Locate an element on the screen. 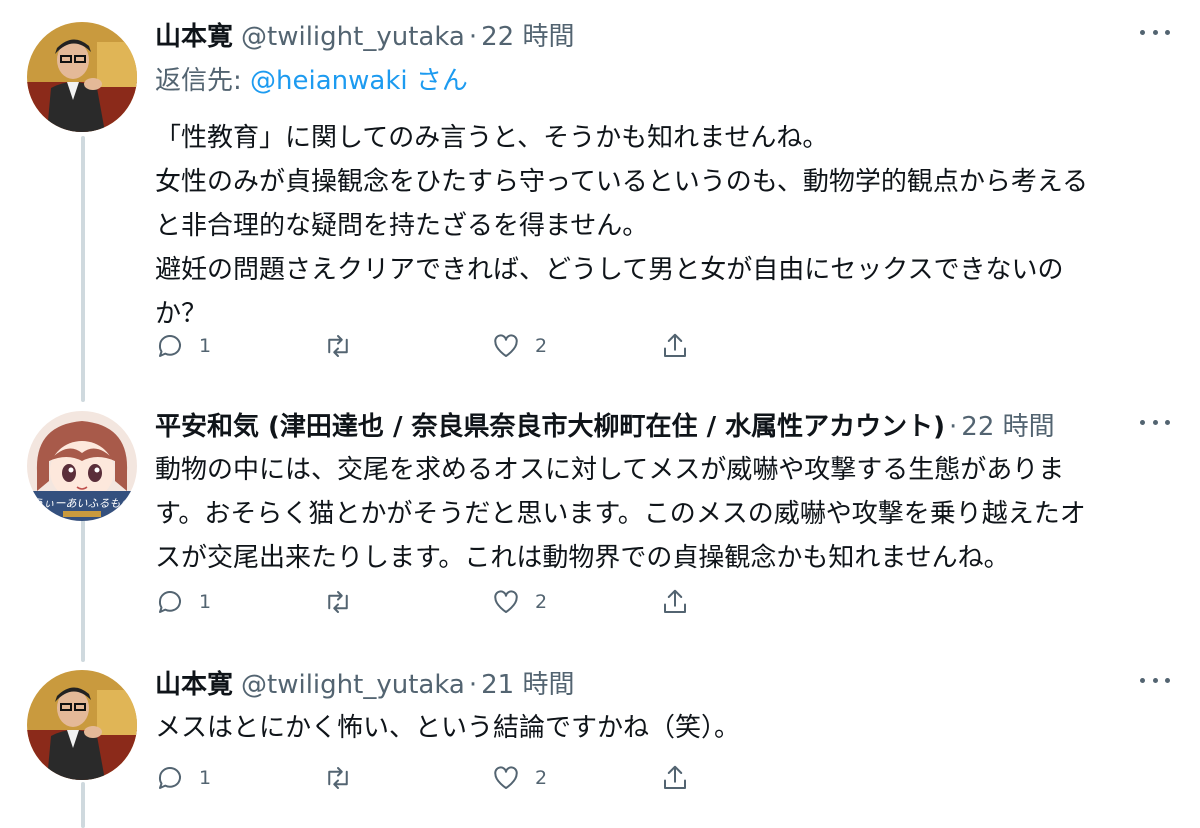  reply-to: 返信先: @heianwaki さん is located at coordinates (662, 80).